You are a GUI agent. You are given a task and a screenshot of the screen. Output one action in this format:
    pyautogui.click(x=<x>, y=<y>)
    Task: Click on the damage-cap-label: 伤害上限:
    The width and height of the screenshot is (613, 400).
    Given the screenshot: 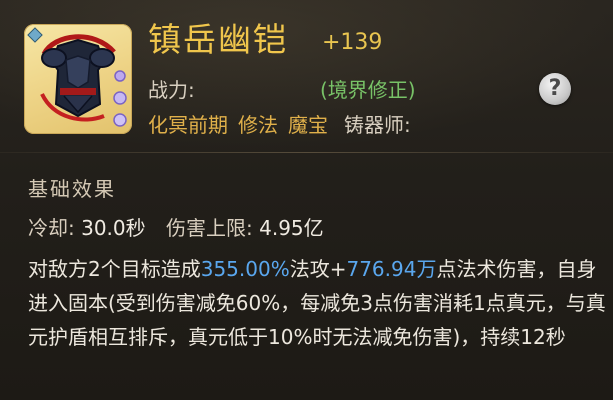 What is the action you would take?
    pyautogui.click(x=209, y=228)
    